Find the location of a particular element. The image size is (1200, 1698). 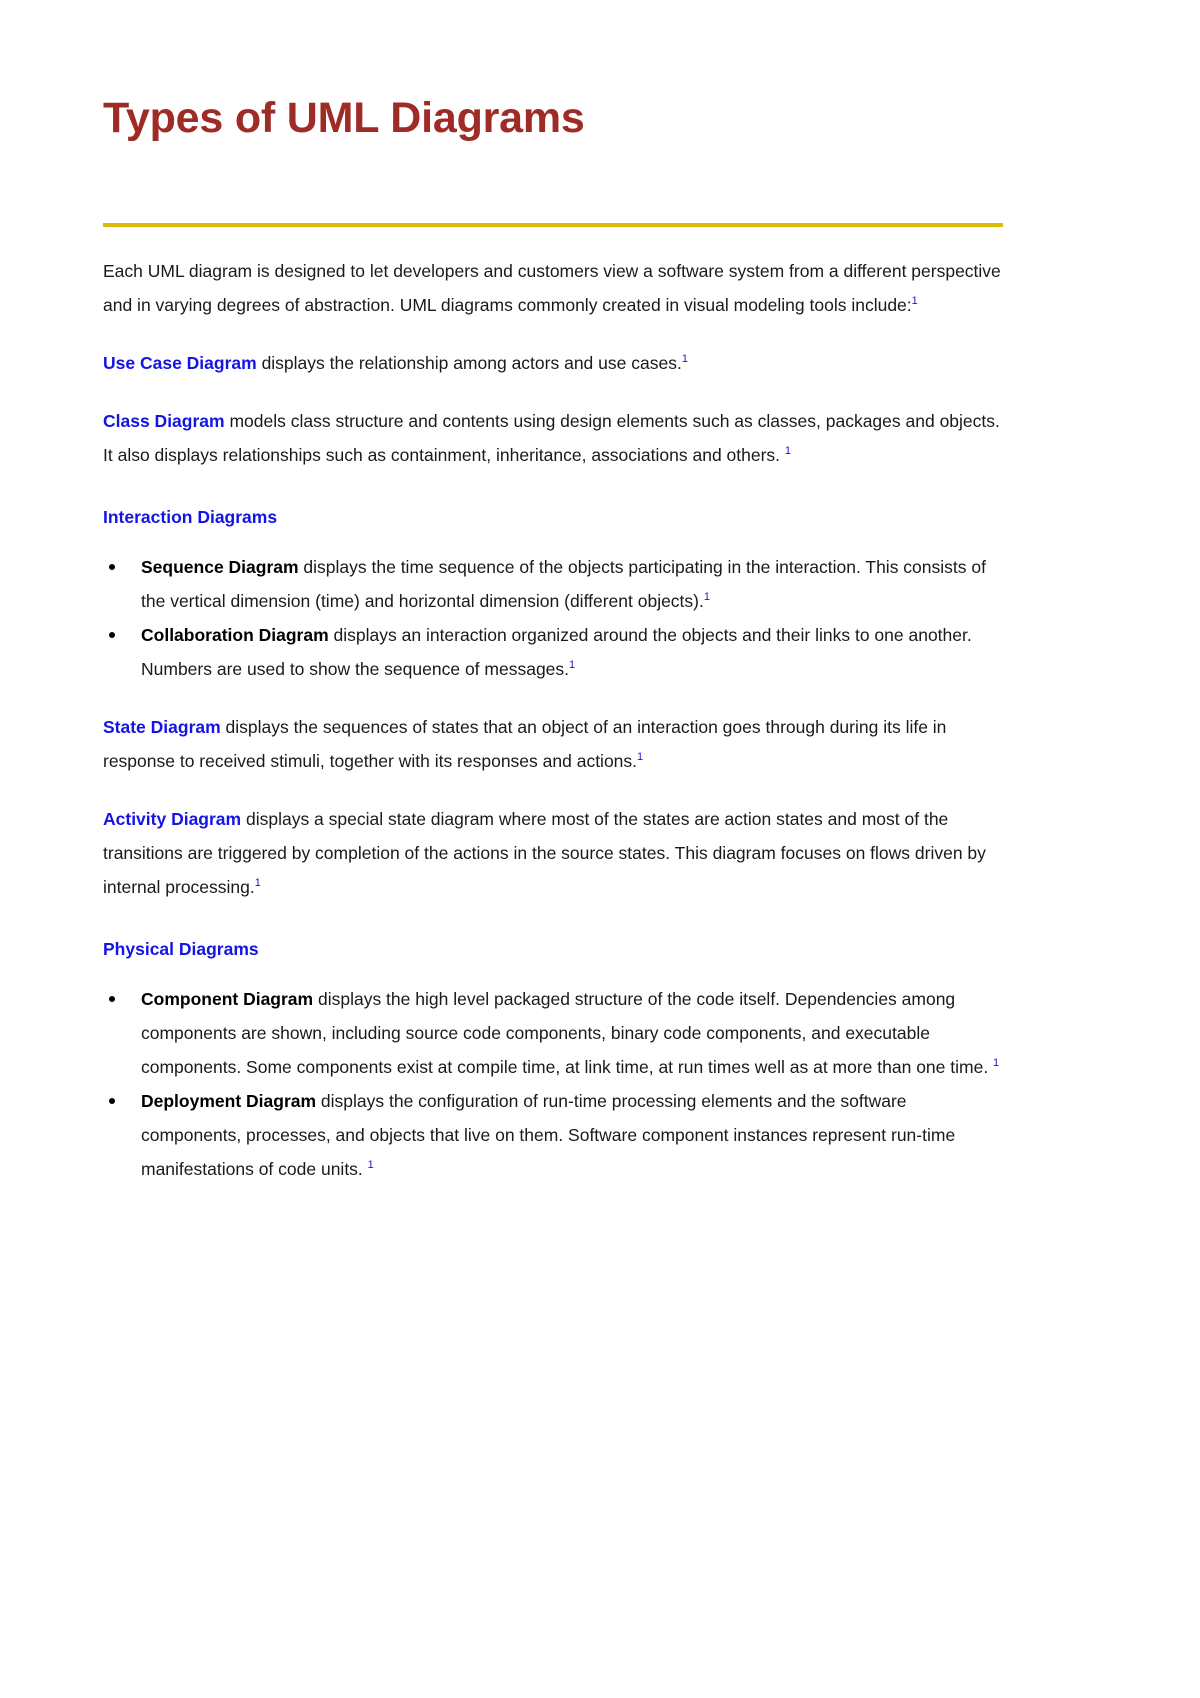

section-heading-interaction-diagrams: Interaction Diagrams is located at coordinates (190, 517).